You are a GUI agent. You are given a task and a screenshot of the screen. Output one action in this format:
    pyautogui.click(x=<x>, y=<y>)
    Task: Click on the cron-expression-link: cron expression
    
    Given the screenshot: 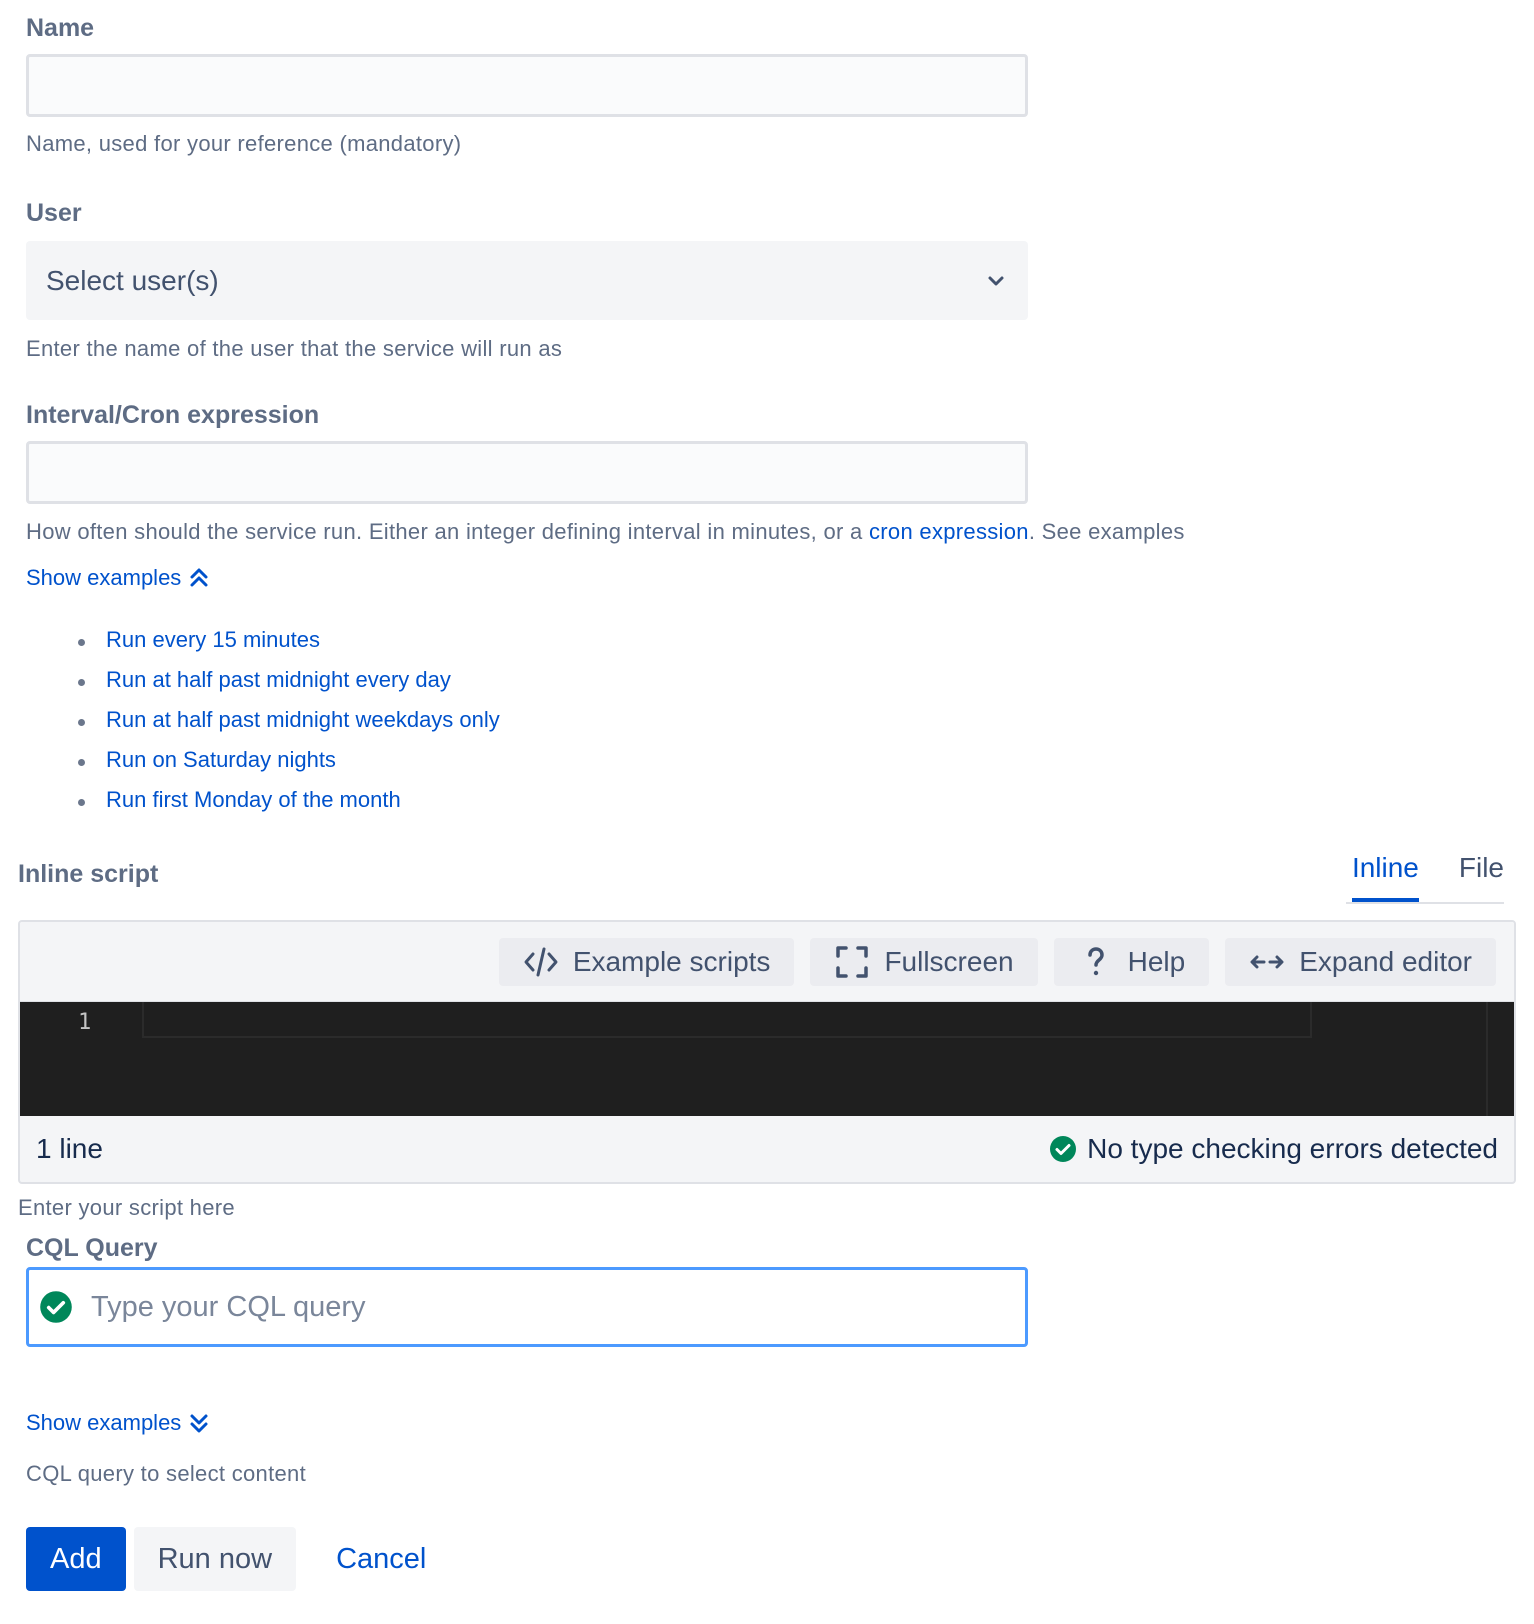 What is the action you would take?
    pyautogui.click(x=949, y=531)
    